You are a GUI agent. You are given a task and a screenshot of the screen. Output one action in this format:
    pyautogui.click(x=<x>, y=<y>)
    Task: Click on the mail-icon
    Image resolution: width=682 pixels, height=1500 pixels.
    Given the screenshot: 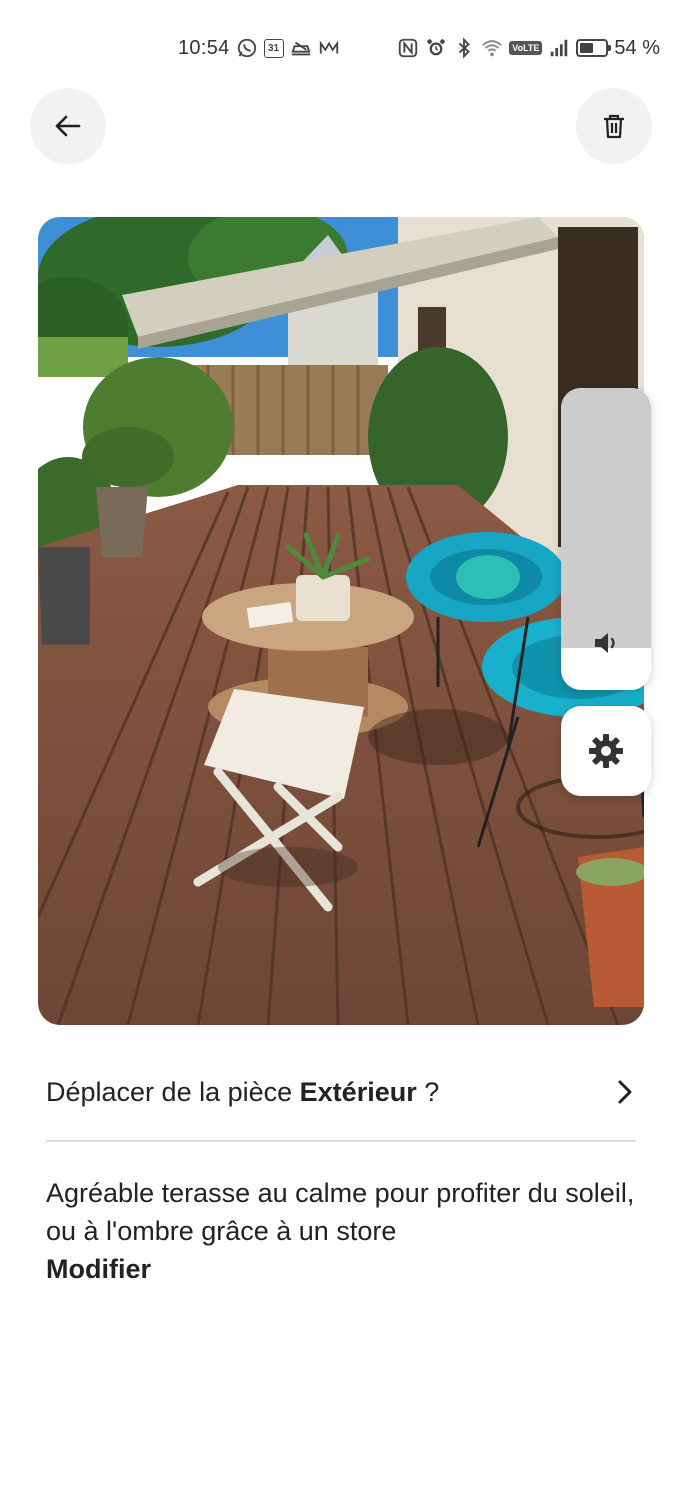 What is the action you would take?
    pyautogui.click(x=329, y=48)
    